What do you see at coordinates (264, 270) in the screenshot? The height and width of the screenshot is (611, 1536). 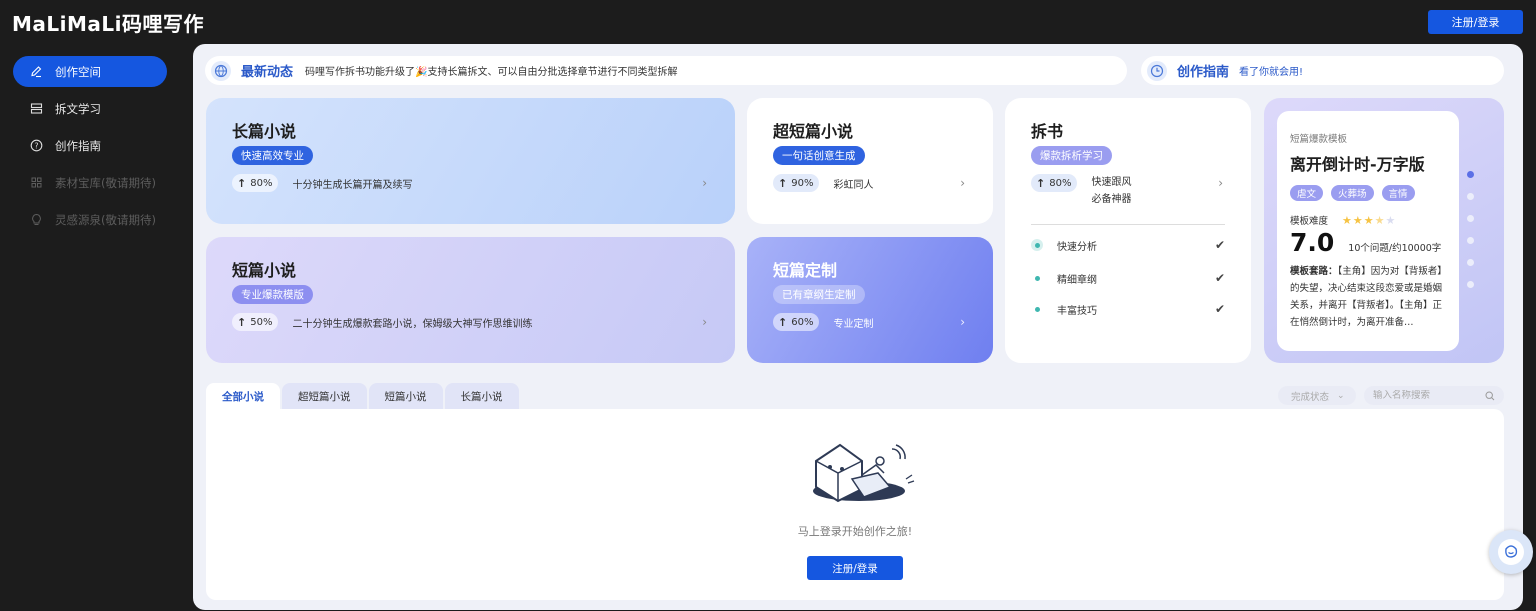 I see `card-title: 短篇小说` at bounding box center [264, 270].